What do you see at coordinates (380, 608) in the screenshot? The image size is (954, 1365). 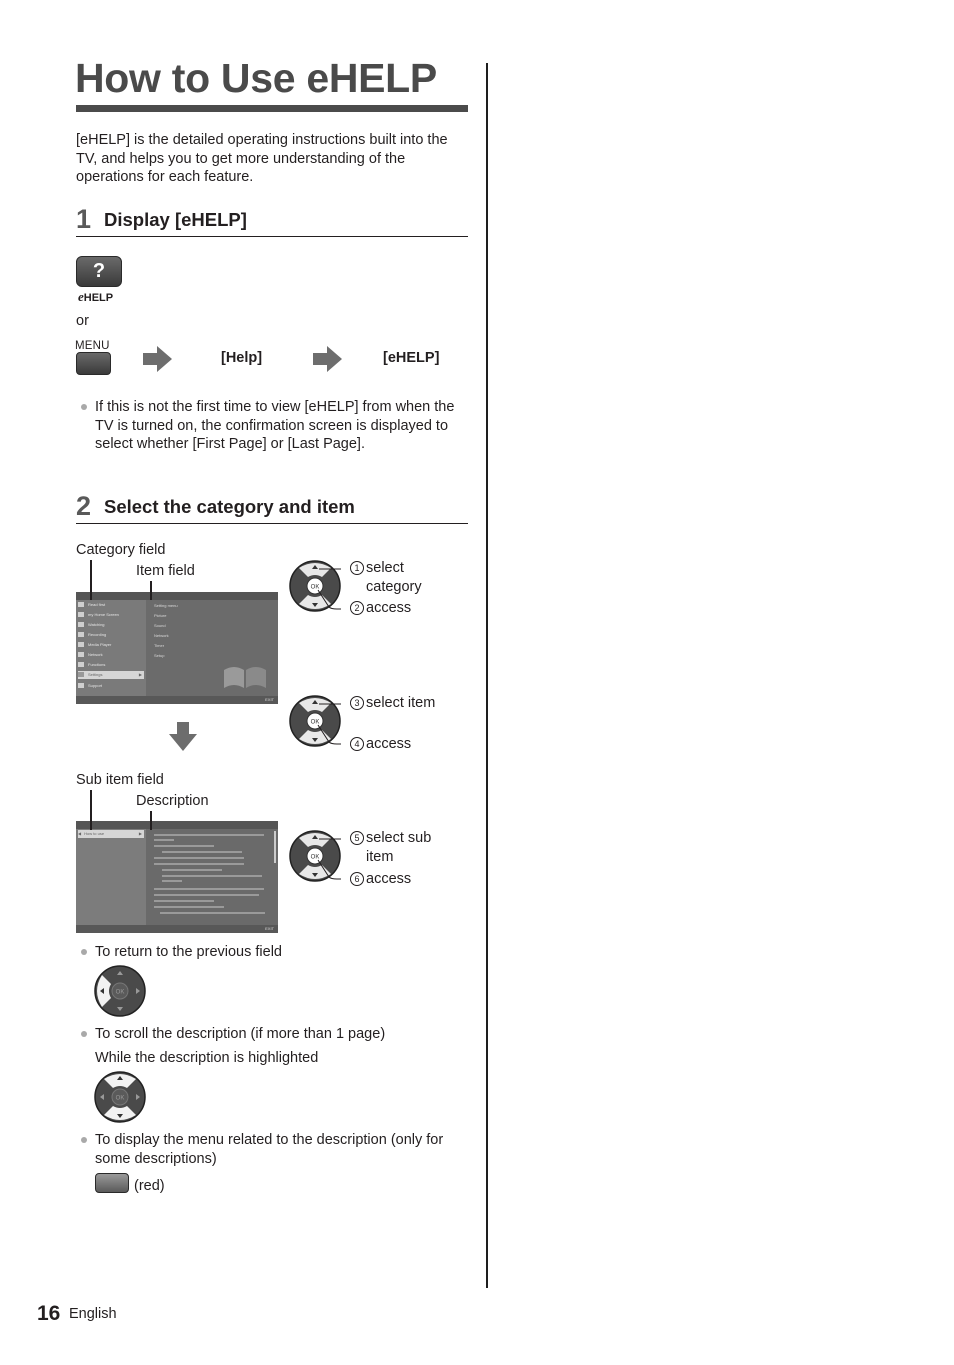 I see `callout-access-1: 2 access` at bounding box center [380, 608].